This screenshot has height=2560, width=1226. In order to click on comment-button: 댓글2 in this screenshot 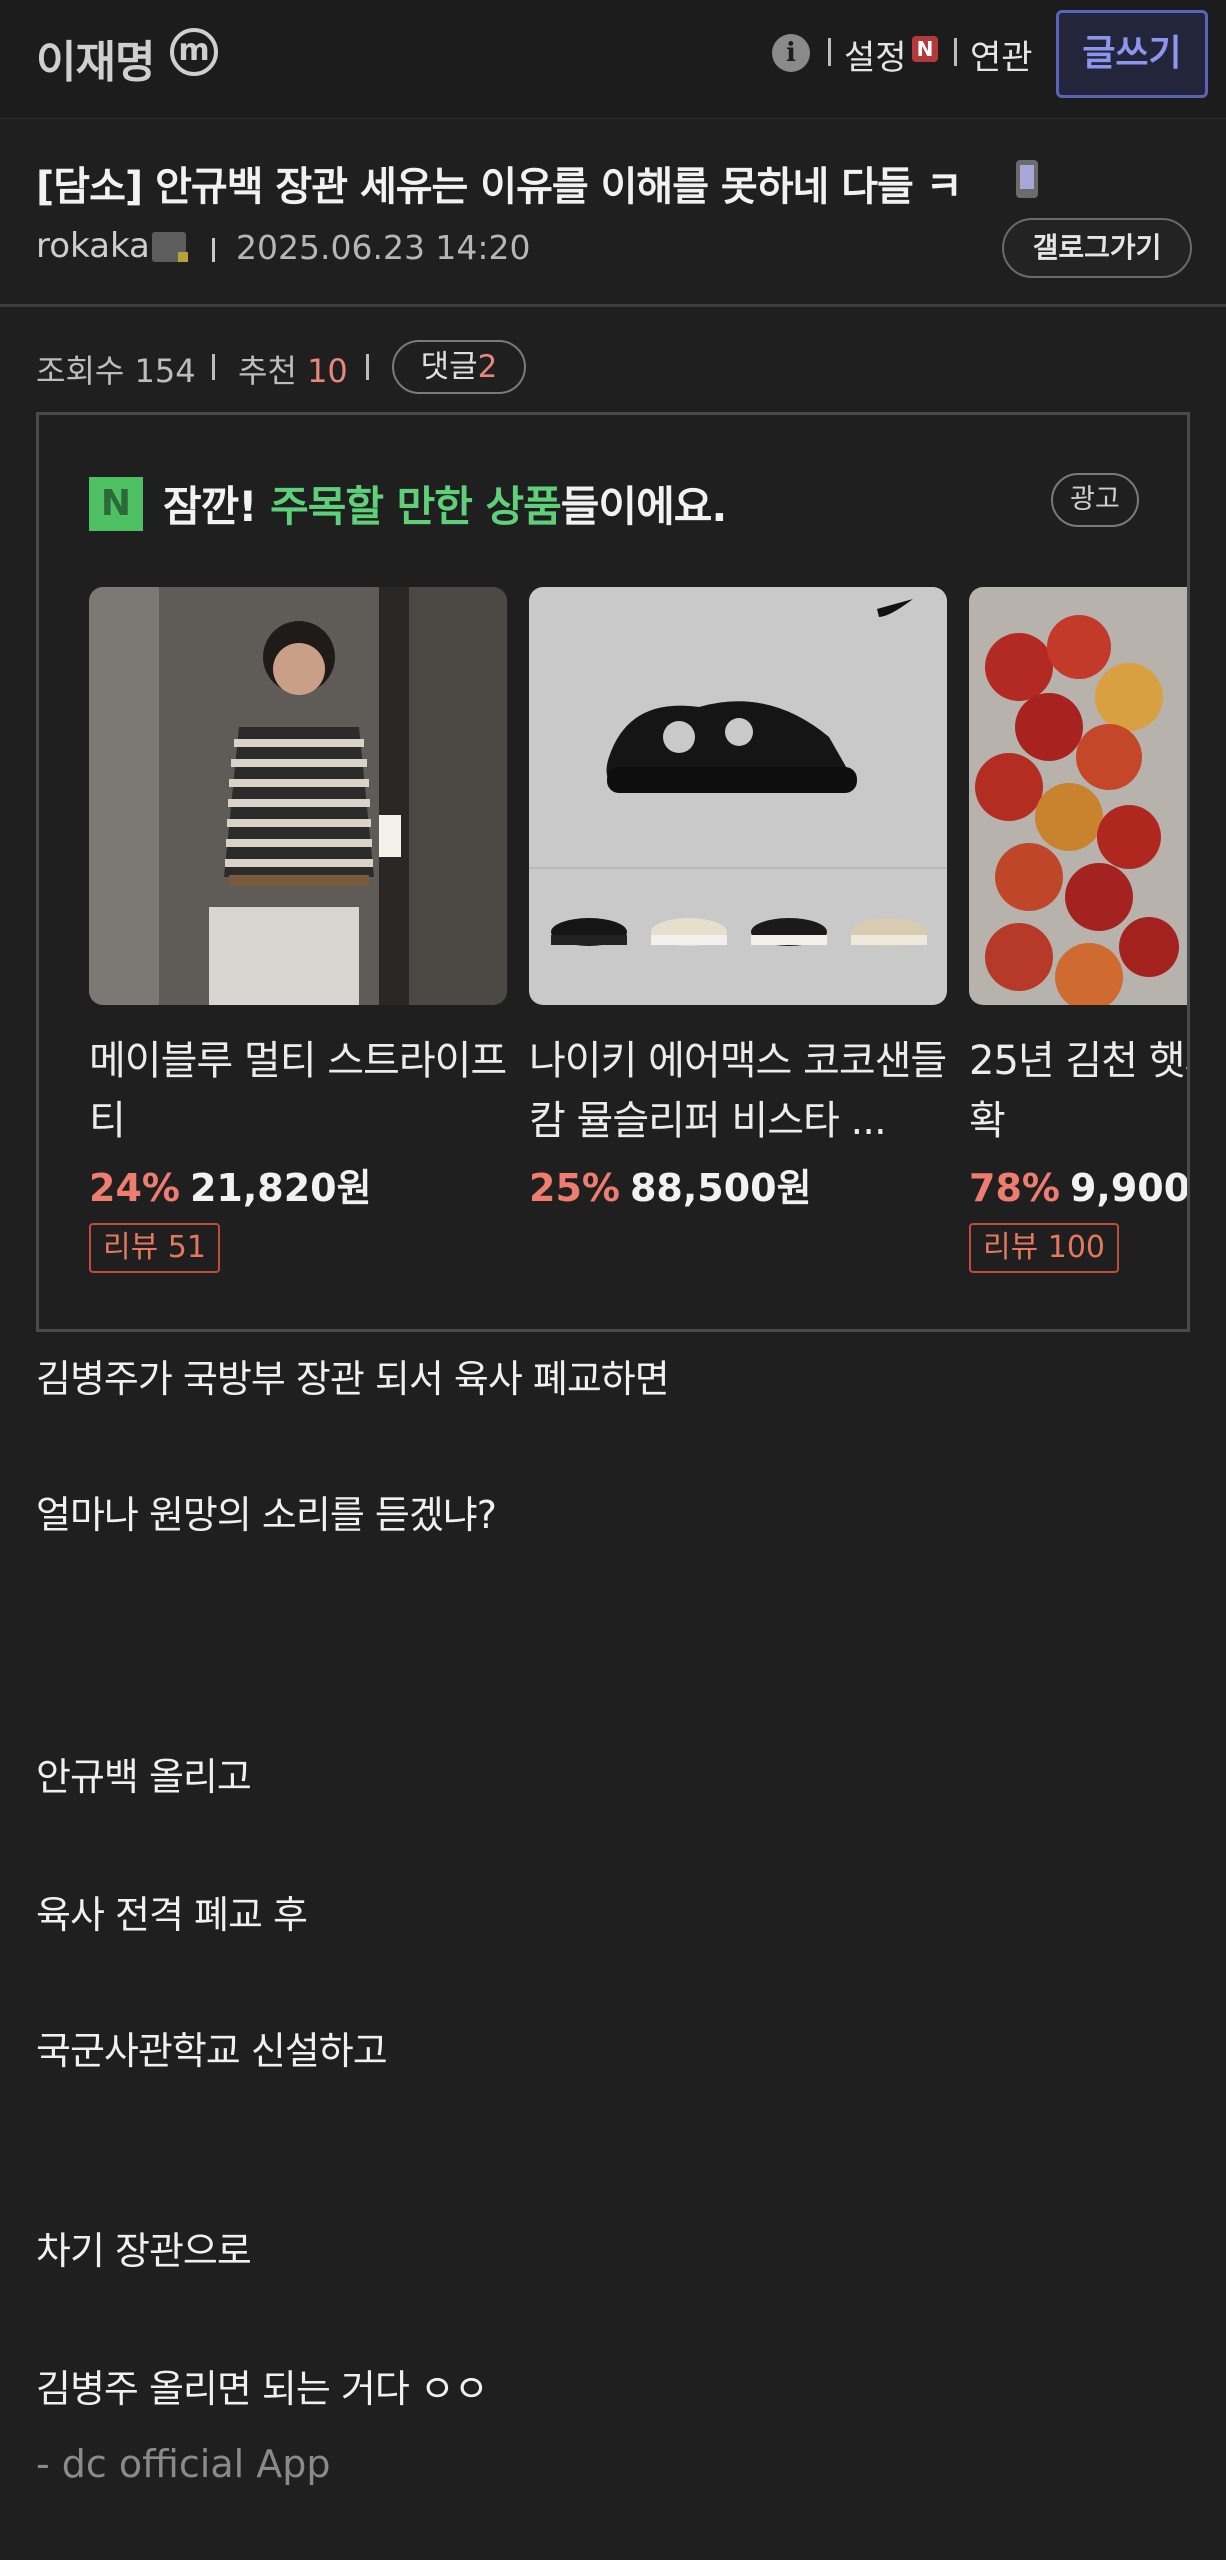, I will do `click(459, 367)`.